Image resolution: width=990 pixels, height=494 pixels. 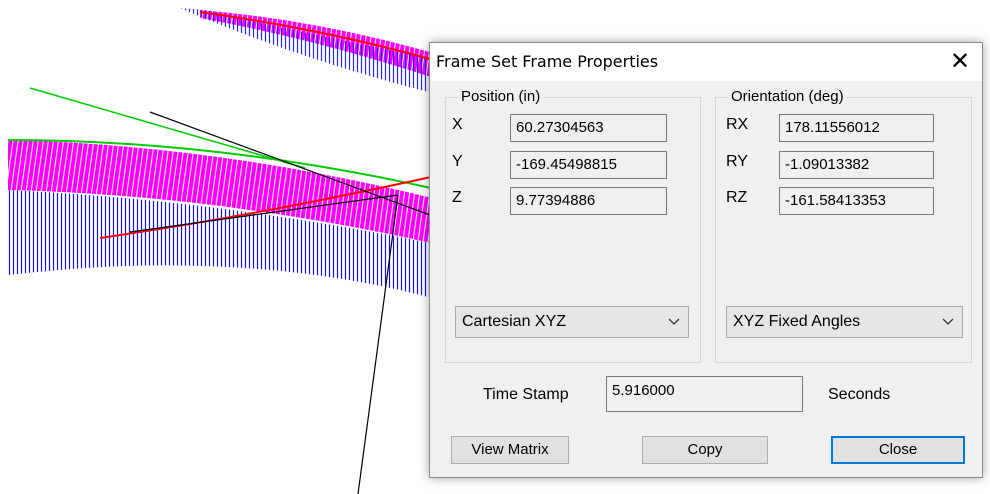 I want to click on copy-button: Copy, so click(x=705, y=450).